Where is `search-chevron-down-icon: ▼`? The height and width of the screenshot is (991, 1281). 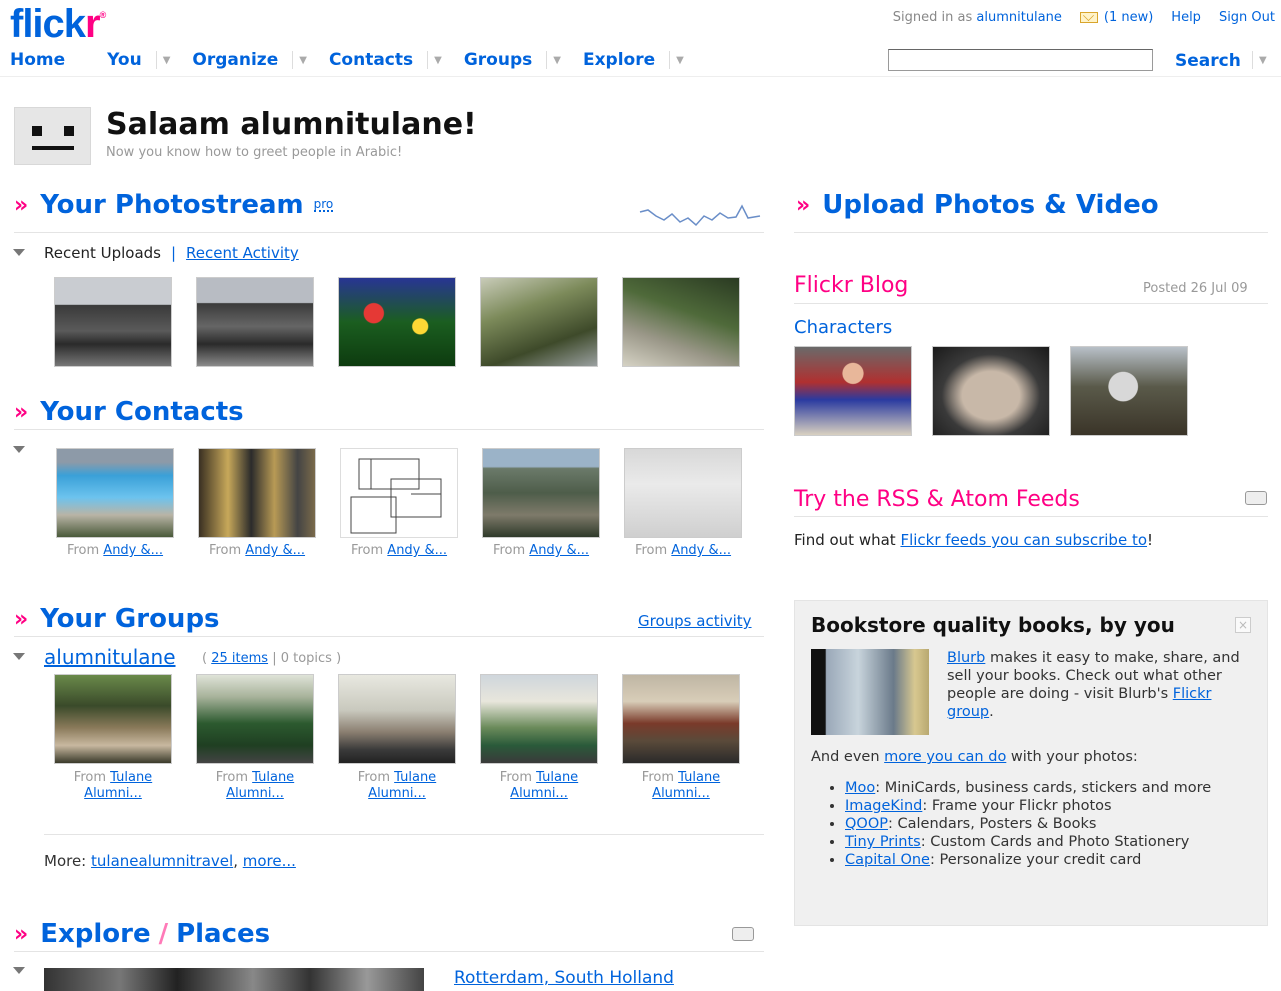
search-chevron-down-icon: ▼ is located at coordinates (1259, 60).